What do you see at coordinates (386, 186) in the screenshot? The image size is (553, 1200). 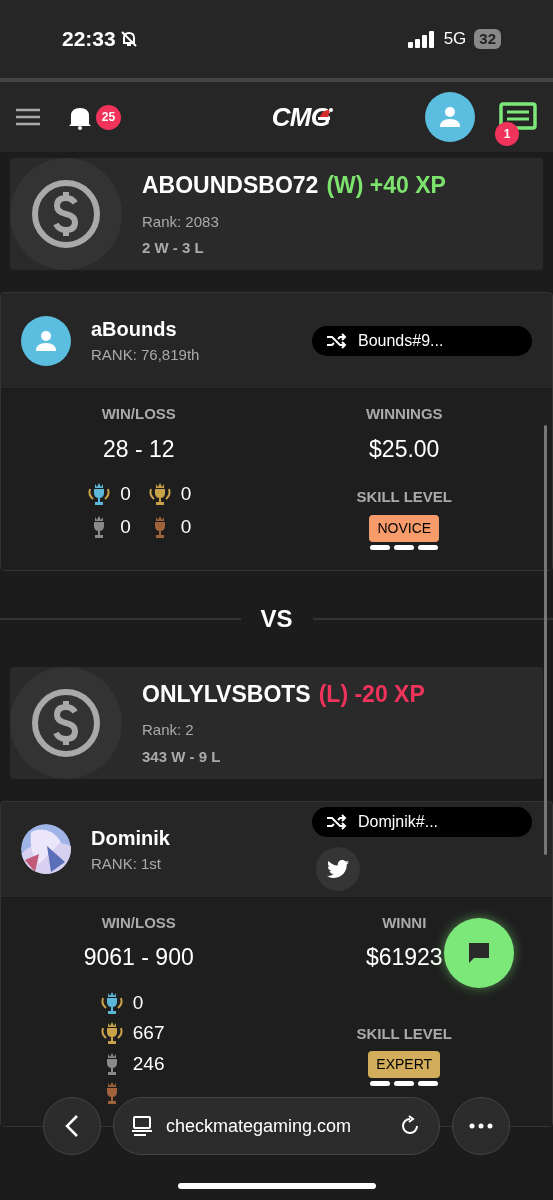 I see `match-result: (W) +40 XP` at bounding box center [386, 186].